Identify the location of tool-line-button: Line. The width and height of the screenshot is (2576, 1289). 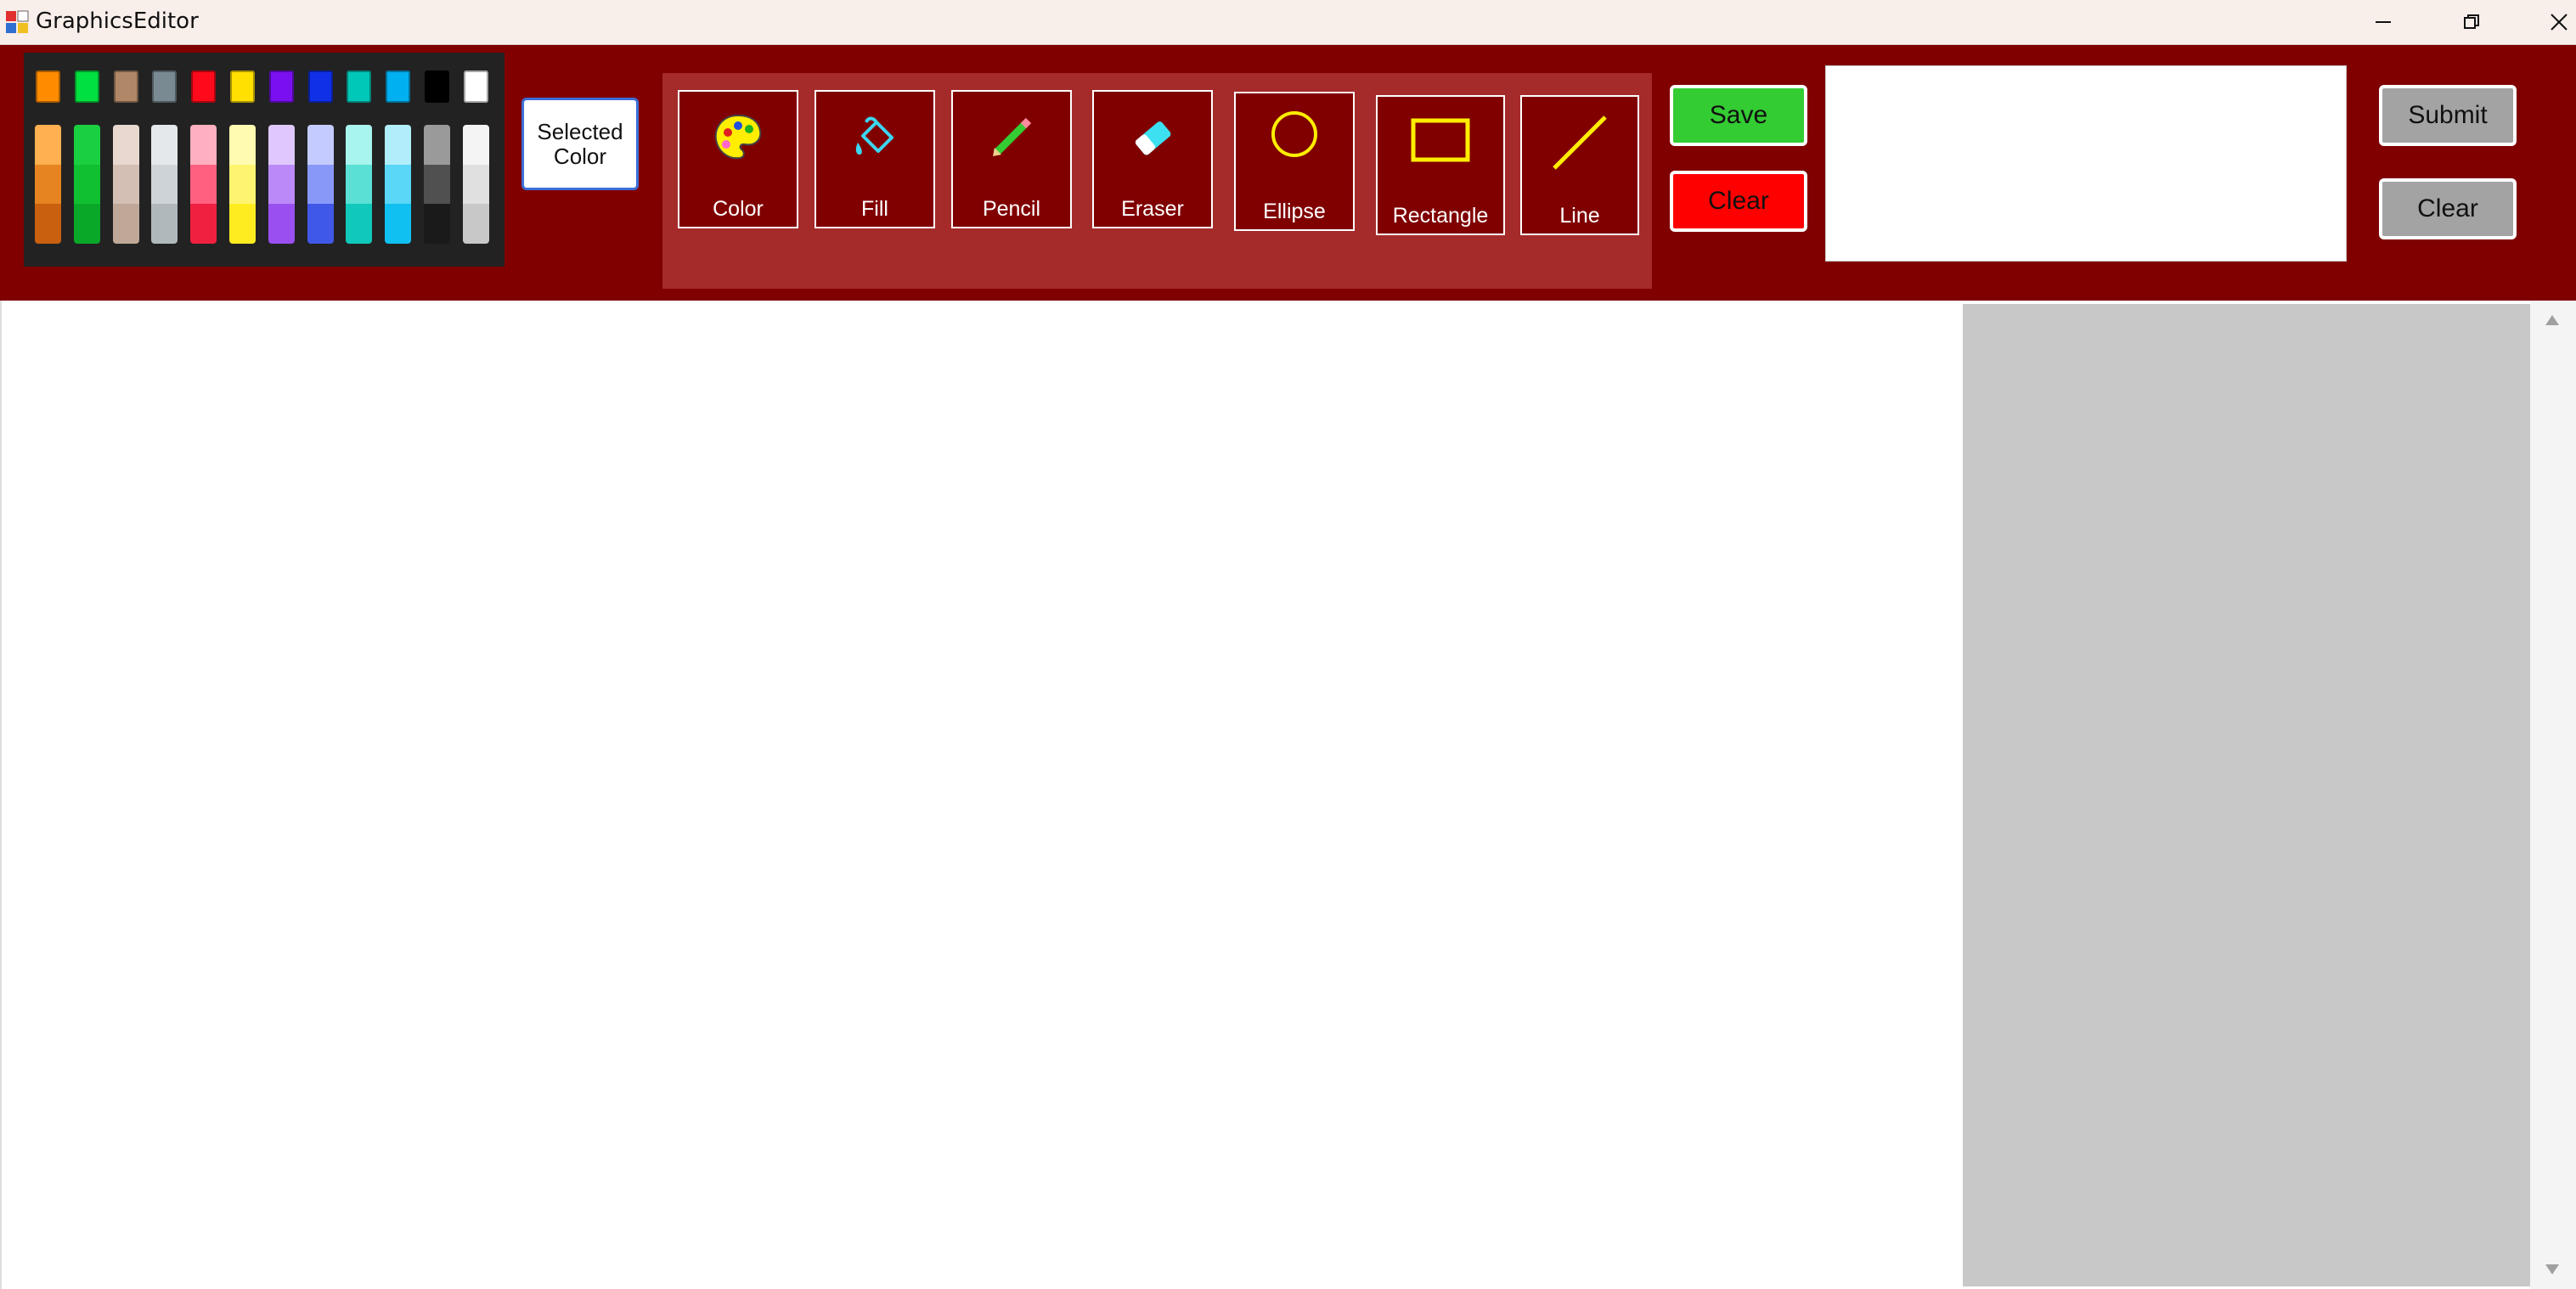
(1579, 165).